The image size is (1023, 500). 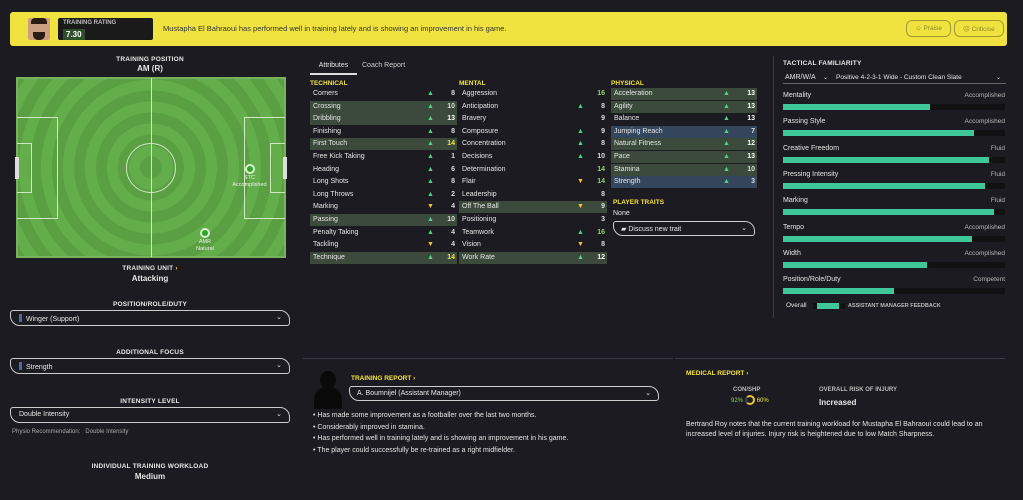 What do you see at coordinates (627, 182) in the screenshot?
I see `attribute-name: Strength` at bounding box center [627, 182].